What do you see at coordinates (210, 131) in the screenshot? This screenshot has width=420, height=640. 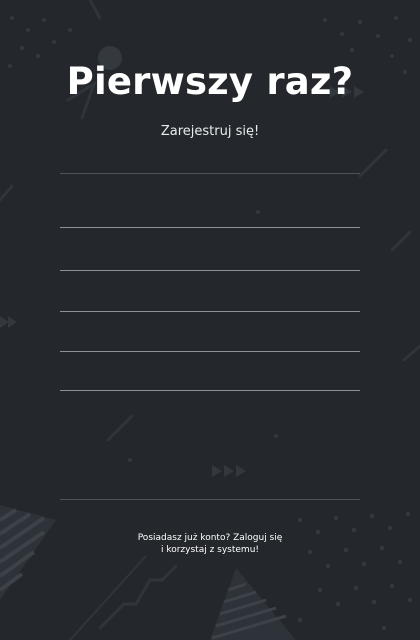 I see `page-subtitle: Zarejestruj się!` at bounding box center [210, 131].